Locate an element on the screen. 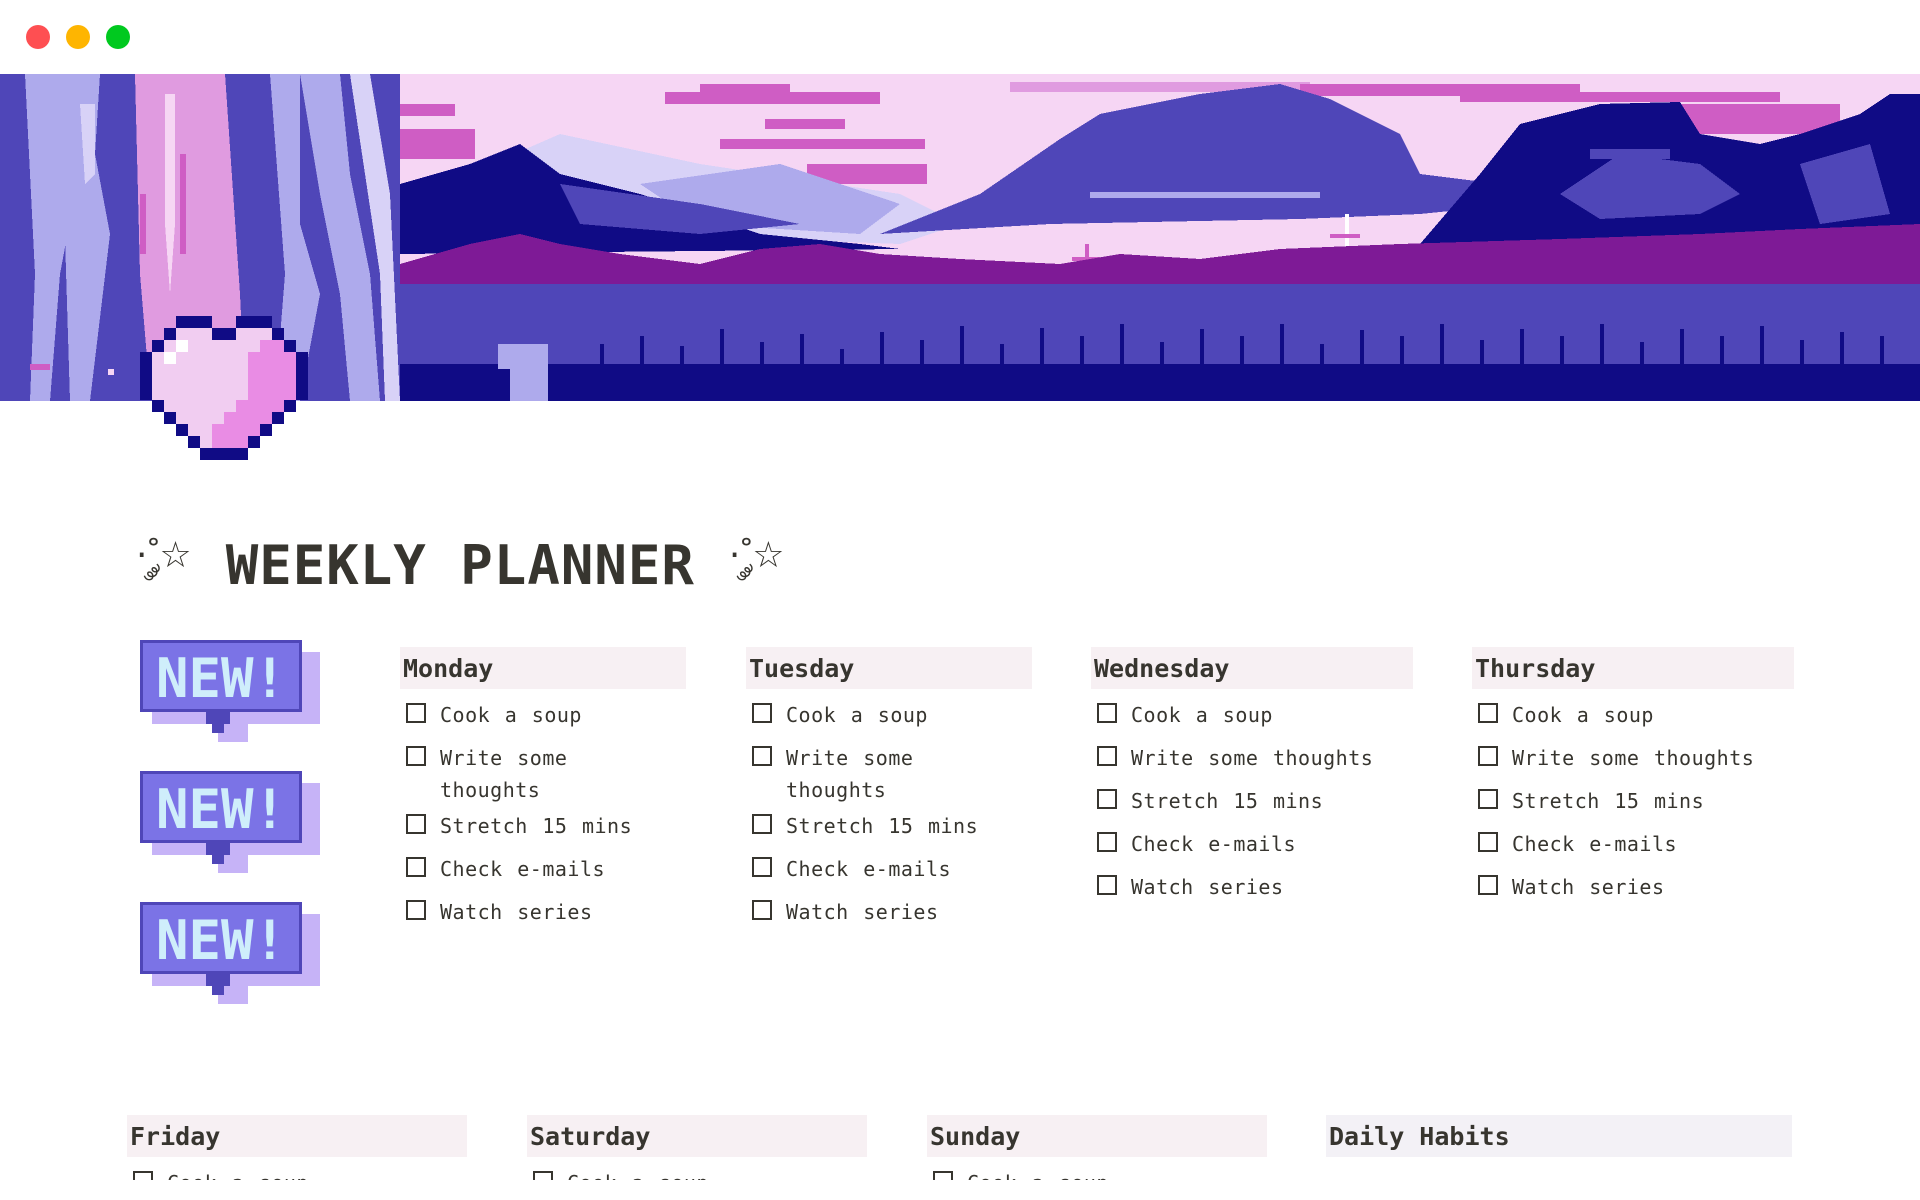  close-window-button is located at coordinates (38, 37).